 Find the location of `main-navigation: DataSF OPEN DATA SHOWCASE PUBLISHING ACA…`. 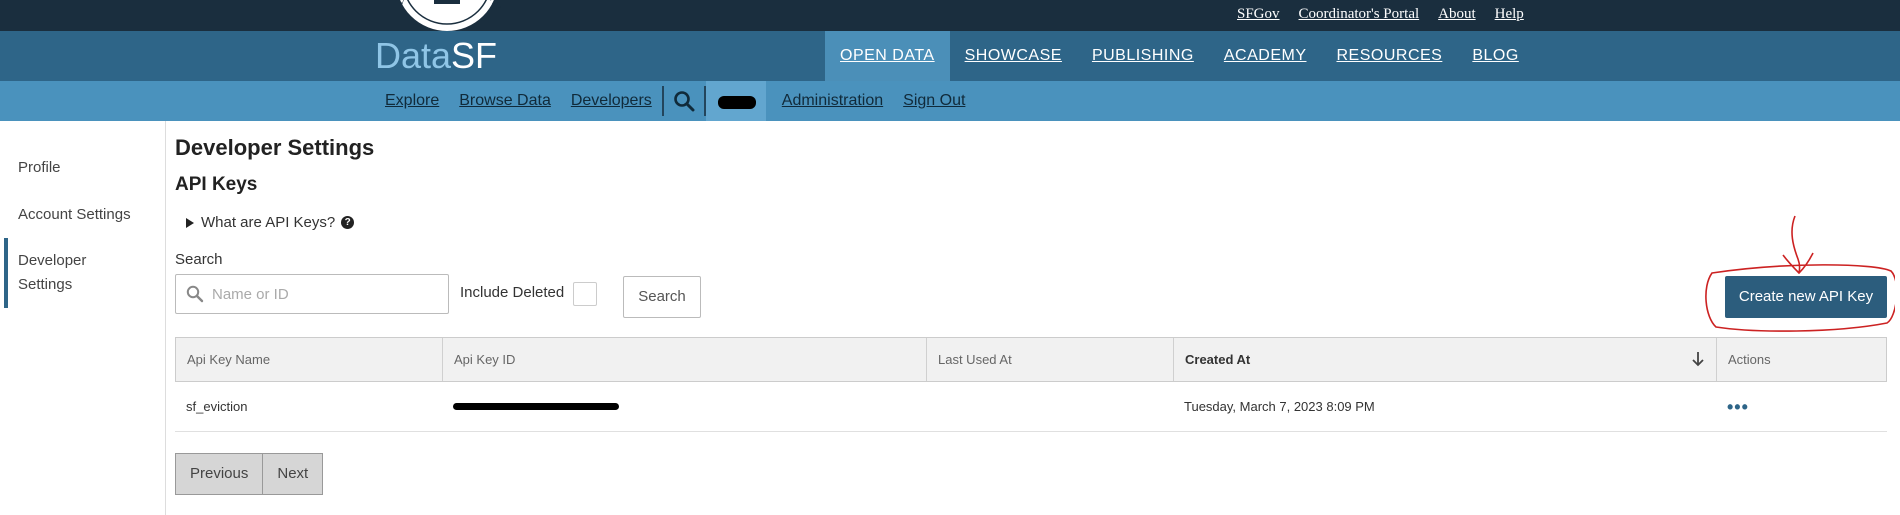

main-navigation: DataSF OPEN DATA SHOWCASE PUBLISHING ACA… is located at coordinates (950, 56).